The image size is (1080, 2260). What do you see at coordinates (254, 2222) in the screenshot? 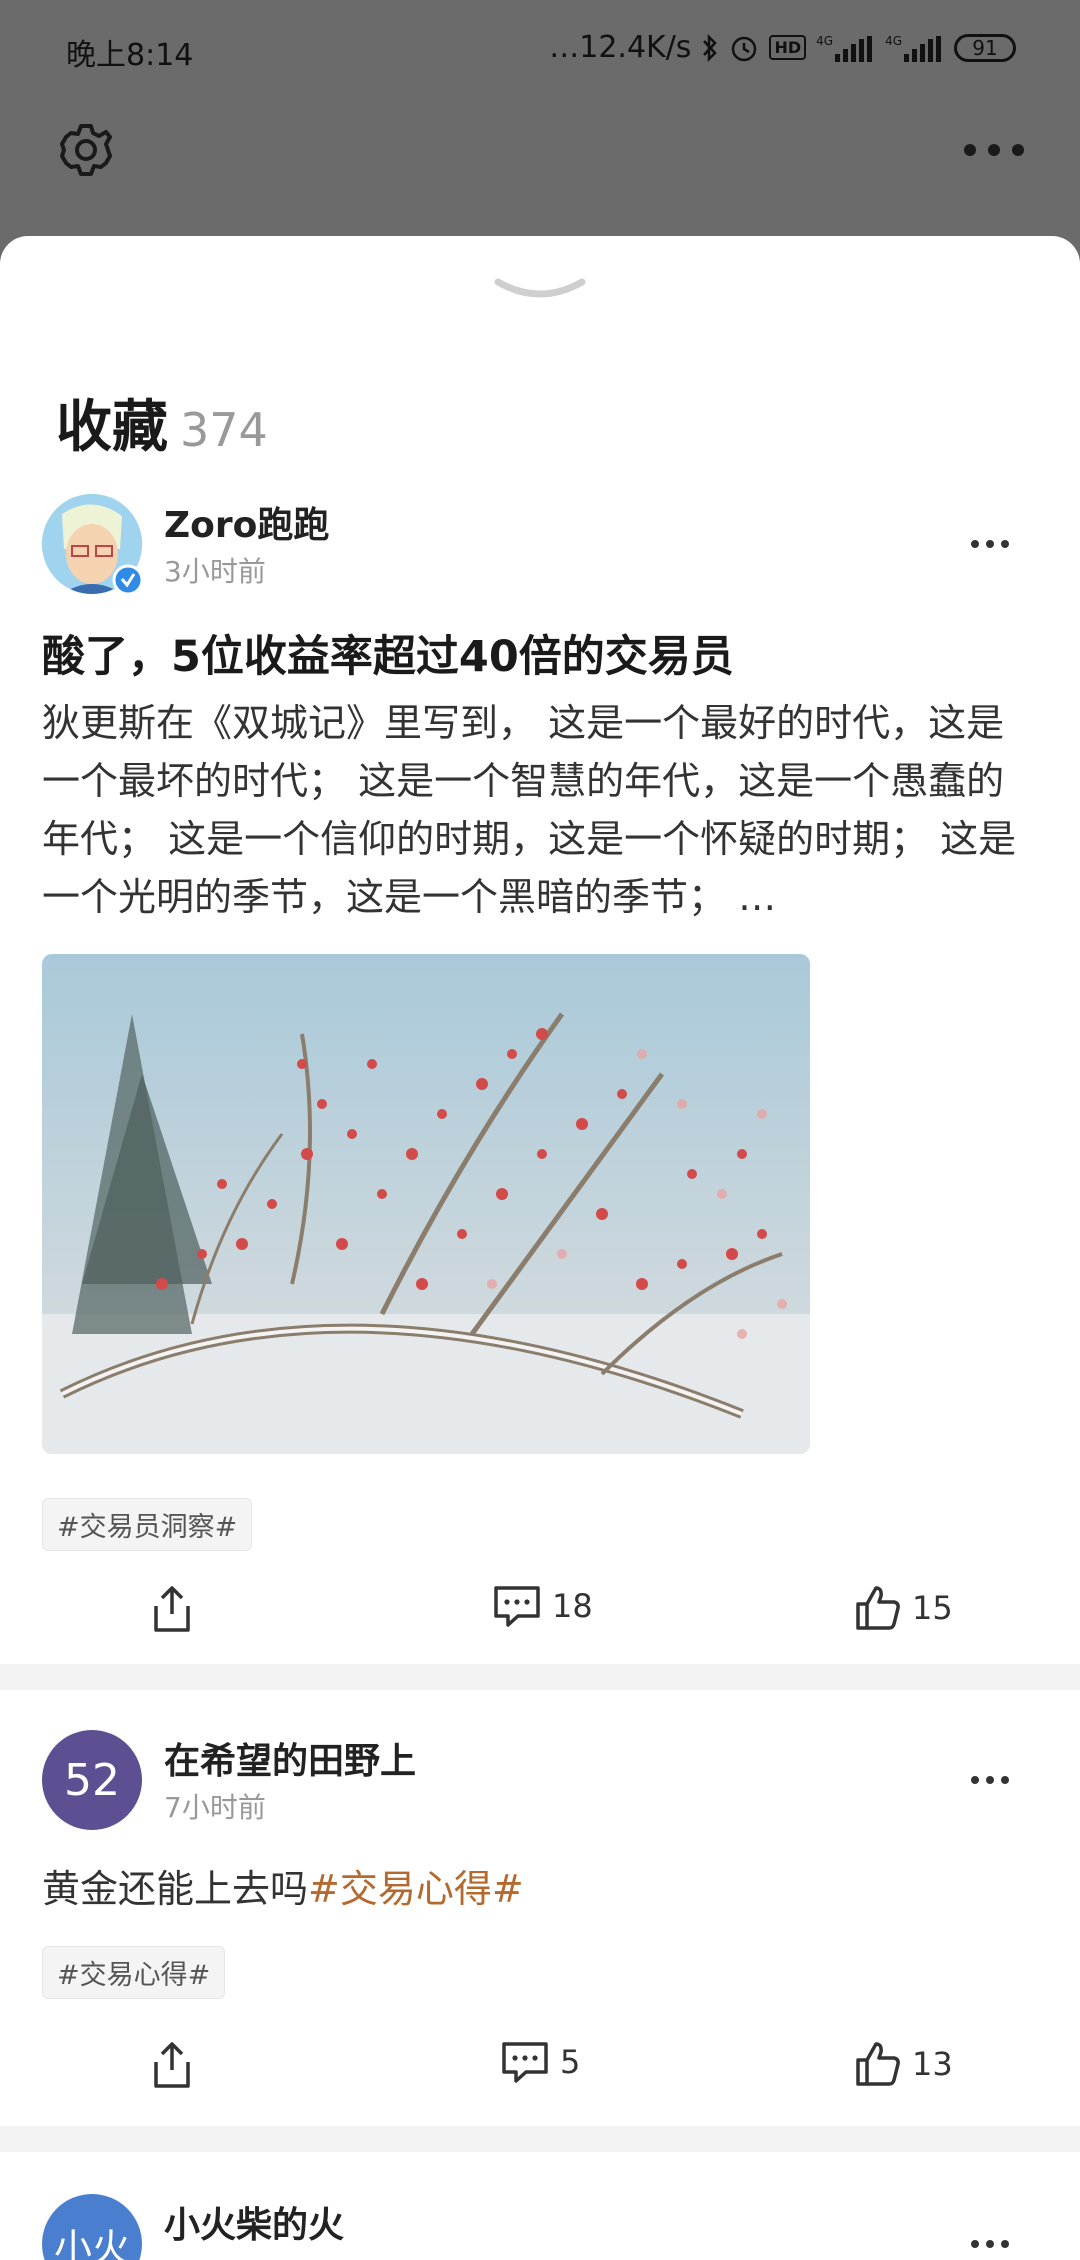
I see `author-name: 小火柴的火` at bounding box center [254, 2222].